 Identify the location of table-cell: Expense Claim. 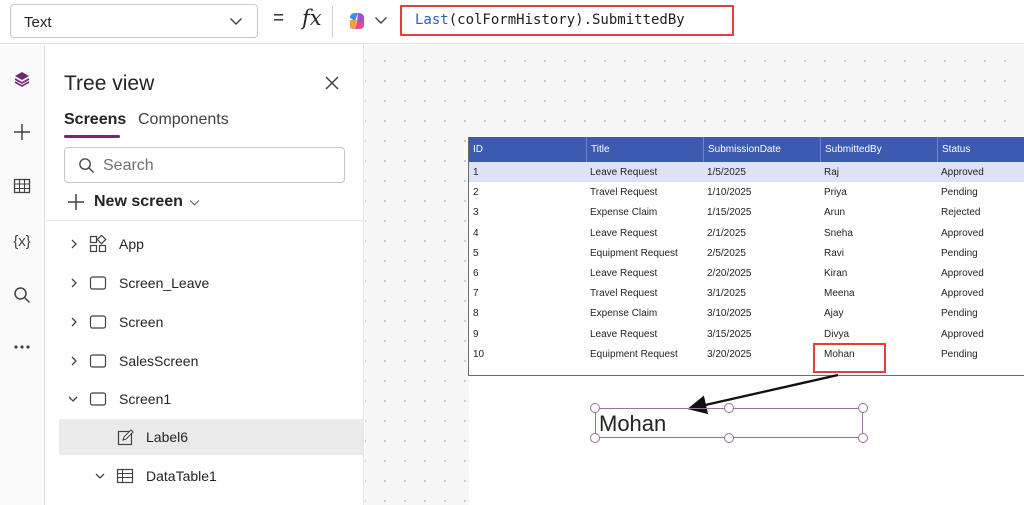
(624, 213).